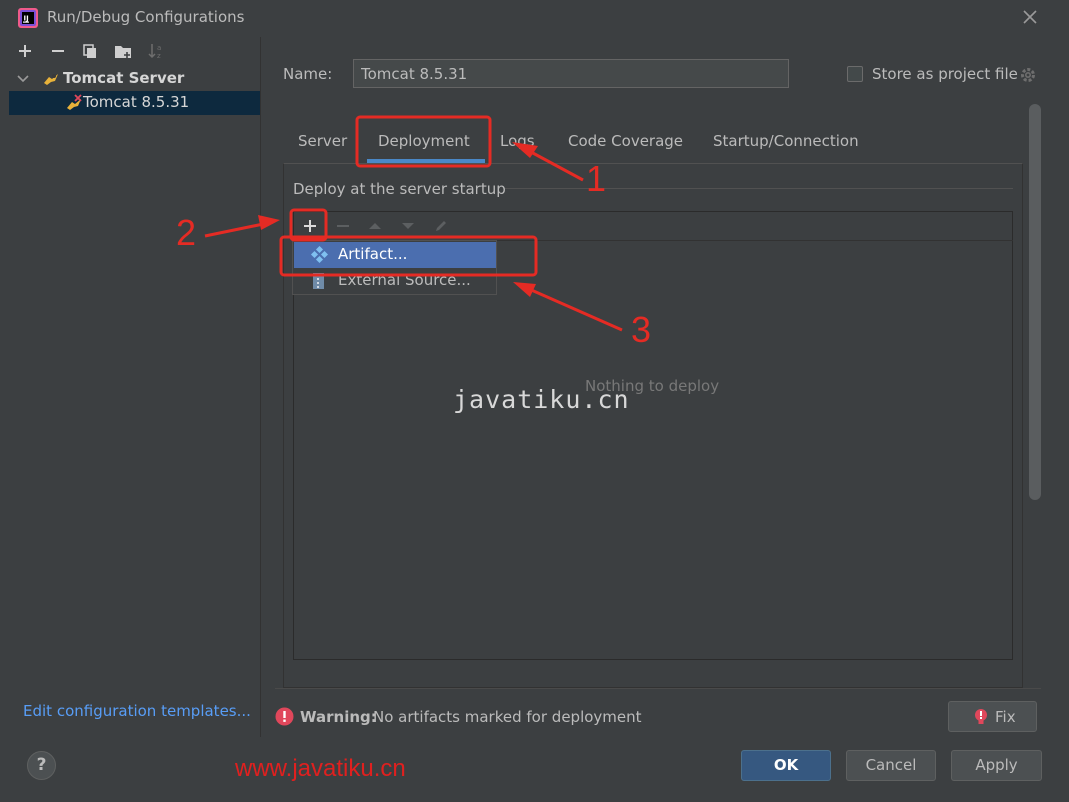  What do you see at coordinates (653, 226) in the screenshot?
I see `deploy-toolbar` at bounding box center [653, 226].